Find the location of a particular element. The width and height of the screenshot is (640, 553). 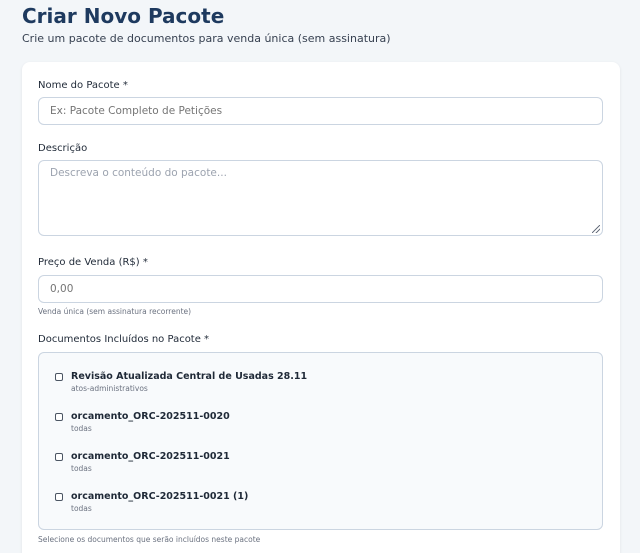

document-name: orcamento_ORC-202511-0021 is located at coordinates (150, 456).